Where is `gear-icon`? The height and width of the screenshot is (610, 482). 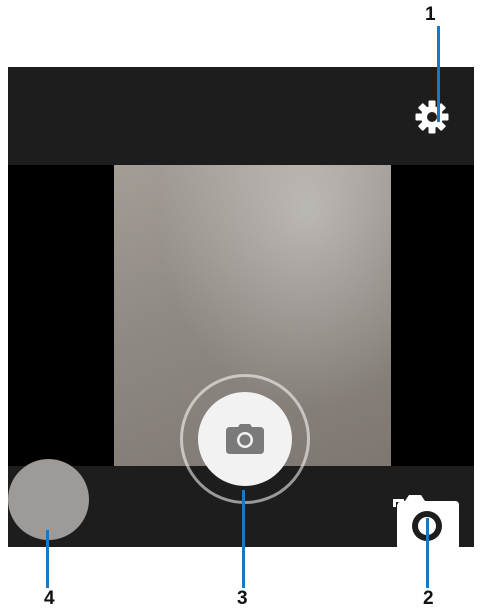 gear-icon is located at coordinates (432, 117).